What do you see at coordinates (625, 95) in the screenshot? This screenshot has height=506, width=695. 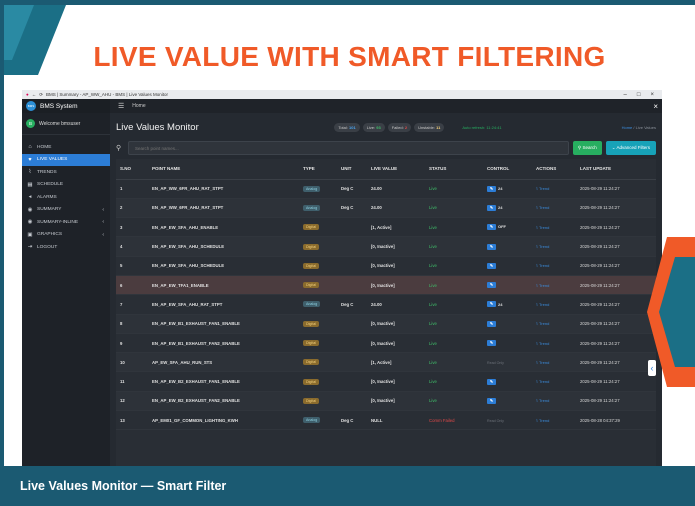 I see `minimize-icon: –` at bounding box center [625, 95].